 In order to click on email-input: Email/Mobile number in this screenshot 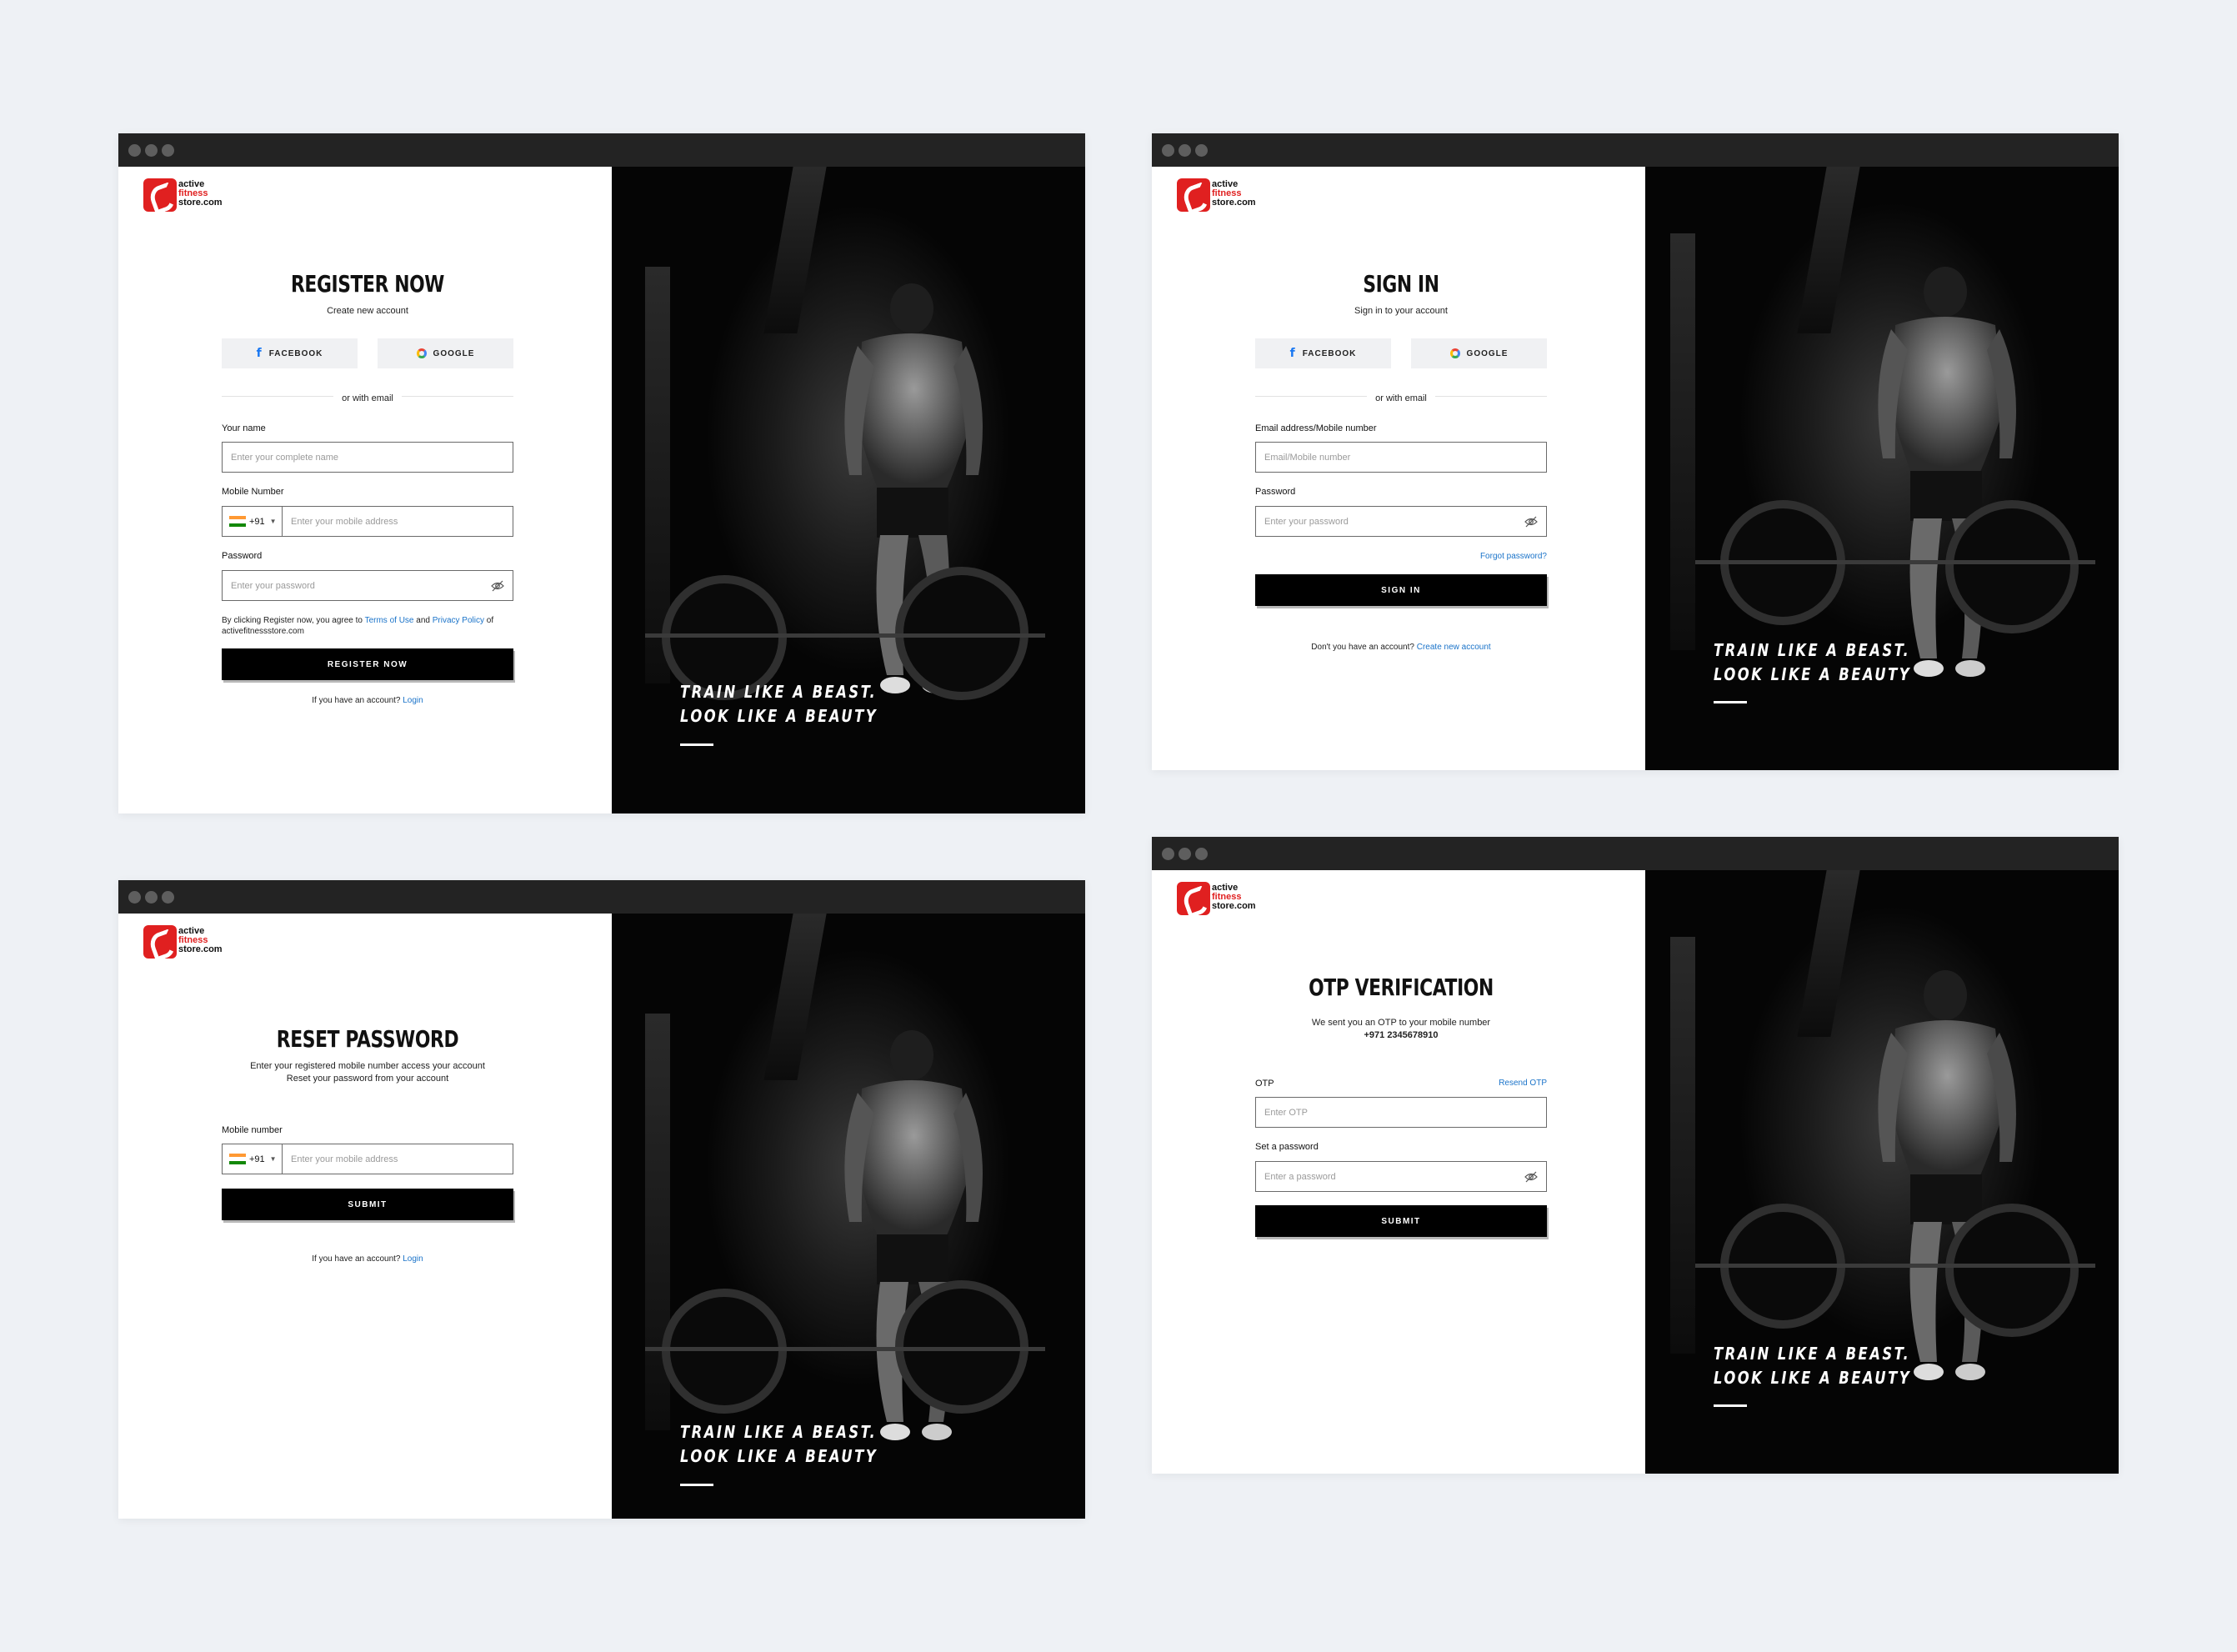, I will do `click(1401, 457)`.